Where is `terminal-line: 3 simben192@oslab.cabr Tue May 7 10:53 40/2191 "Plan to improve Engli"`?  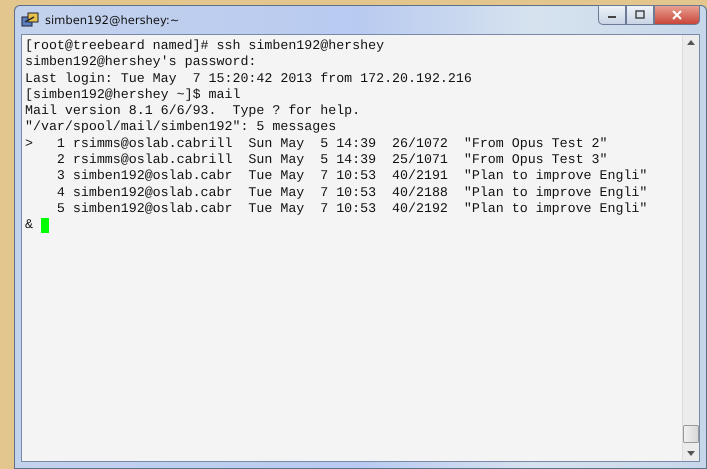
terminal-line: 3 simben192@oslab.cabr Tue May 7 10:53 40/2191 "Plan to improve Engli" is located at coordinates (352, 176).